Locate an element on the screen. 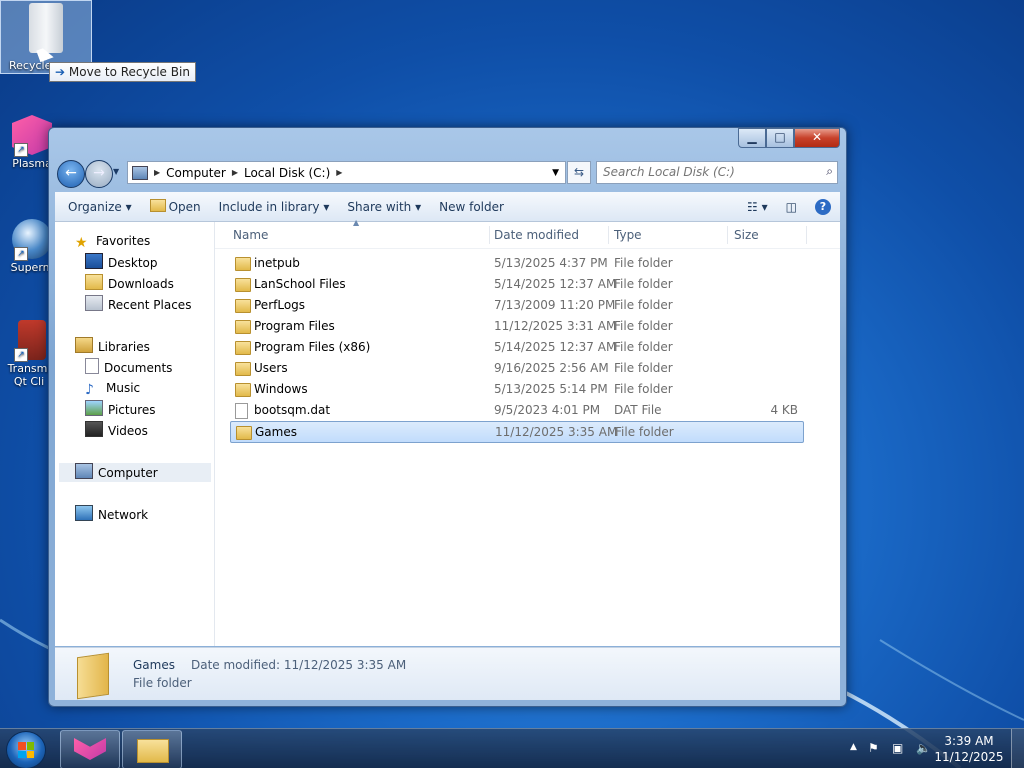 This screenshot has height=768, width=1024. file-row: bootsqm.dat 9/5/2023 4:01 PM DAT File 4 KB is located at coordinates (516, 410).